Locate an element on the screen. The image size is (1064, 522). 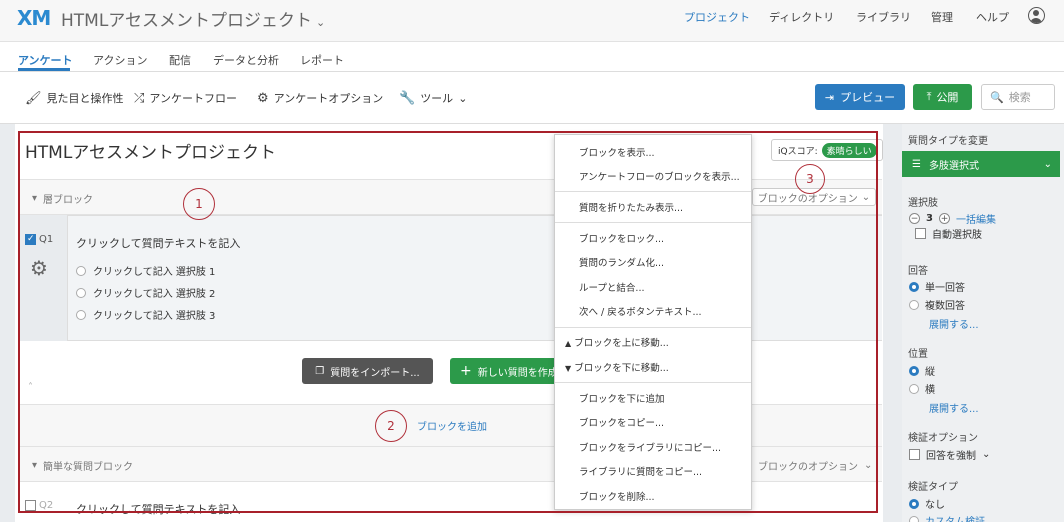
tab-actions: アクション is located at coordinates (120, 60).